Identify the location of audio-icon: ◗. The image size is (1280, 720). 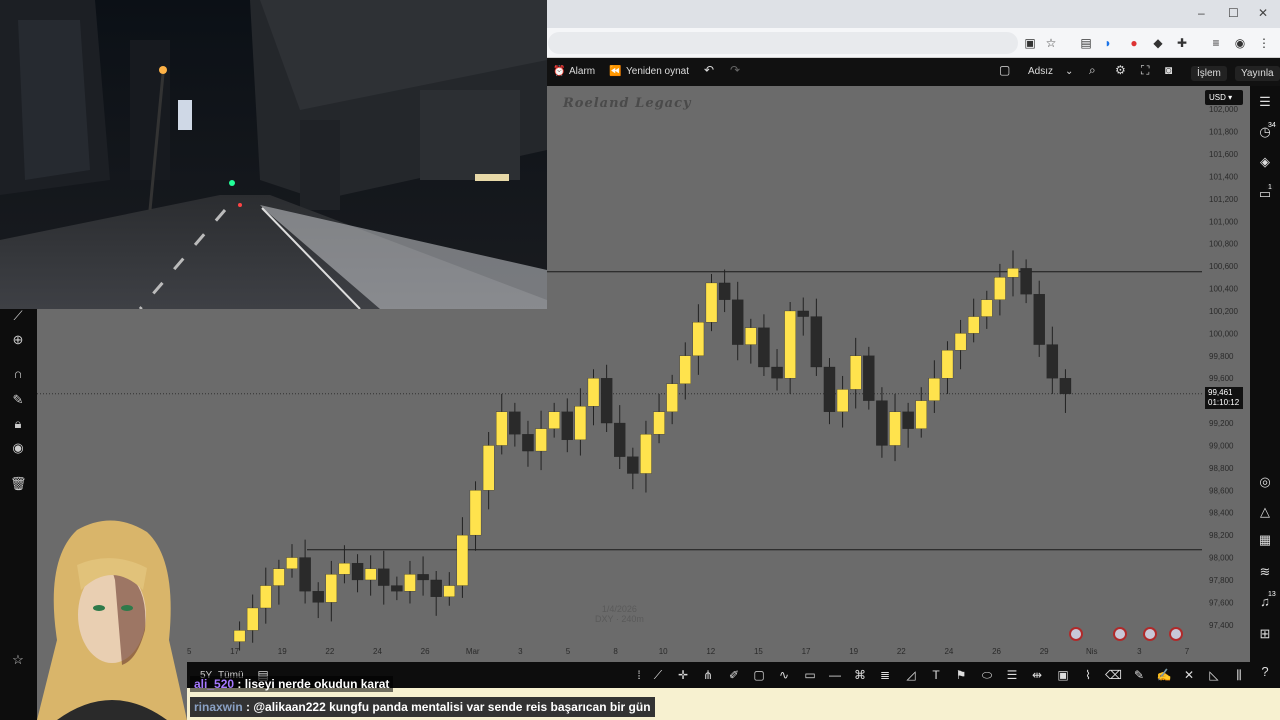
(1108, 43).